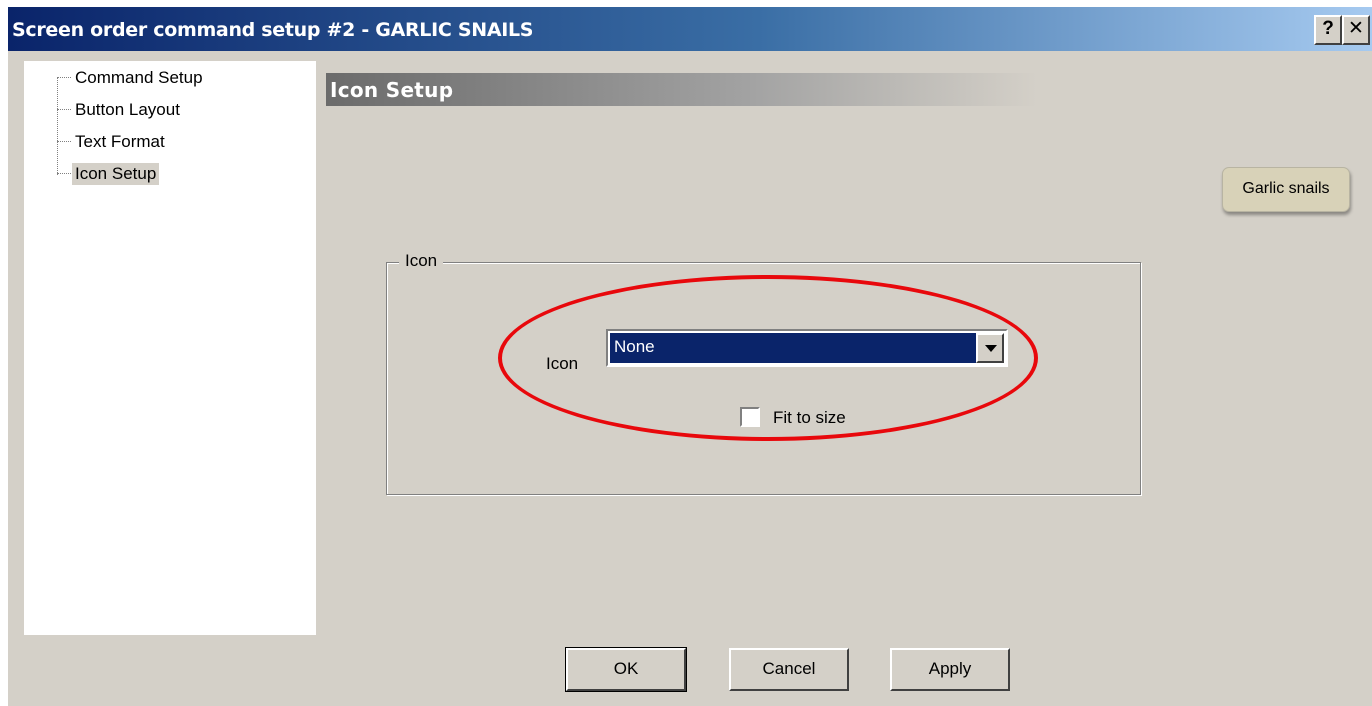 This screenshot has height=706, width=1372. What do you see at coordinates (950, 669) in the screenshot?
I see `apply-button: Apply` at bounding box center [950, 669].